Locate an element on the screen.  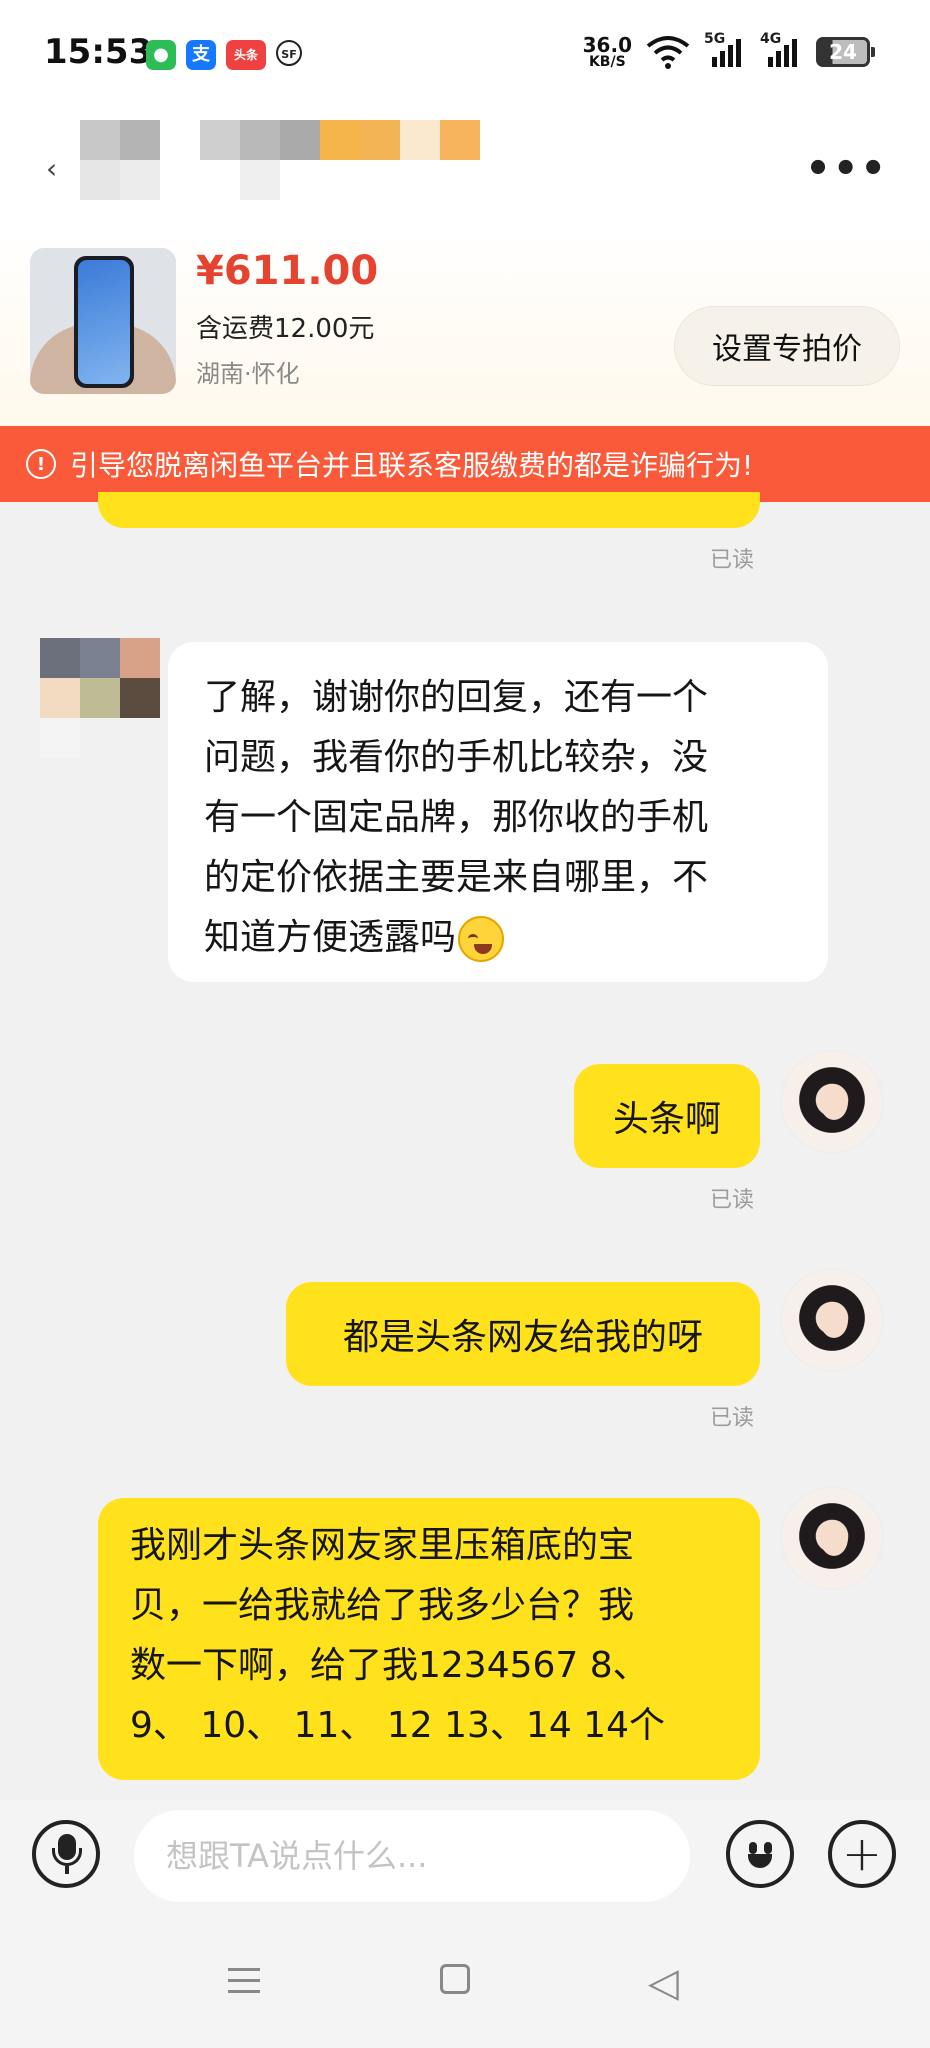
fraud-warning-banner: ! 引导您脱离闲鱼平台并且联系客服缴费的都是诈骗行为! is located at coordinates (465, 464).